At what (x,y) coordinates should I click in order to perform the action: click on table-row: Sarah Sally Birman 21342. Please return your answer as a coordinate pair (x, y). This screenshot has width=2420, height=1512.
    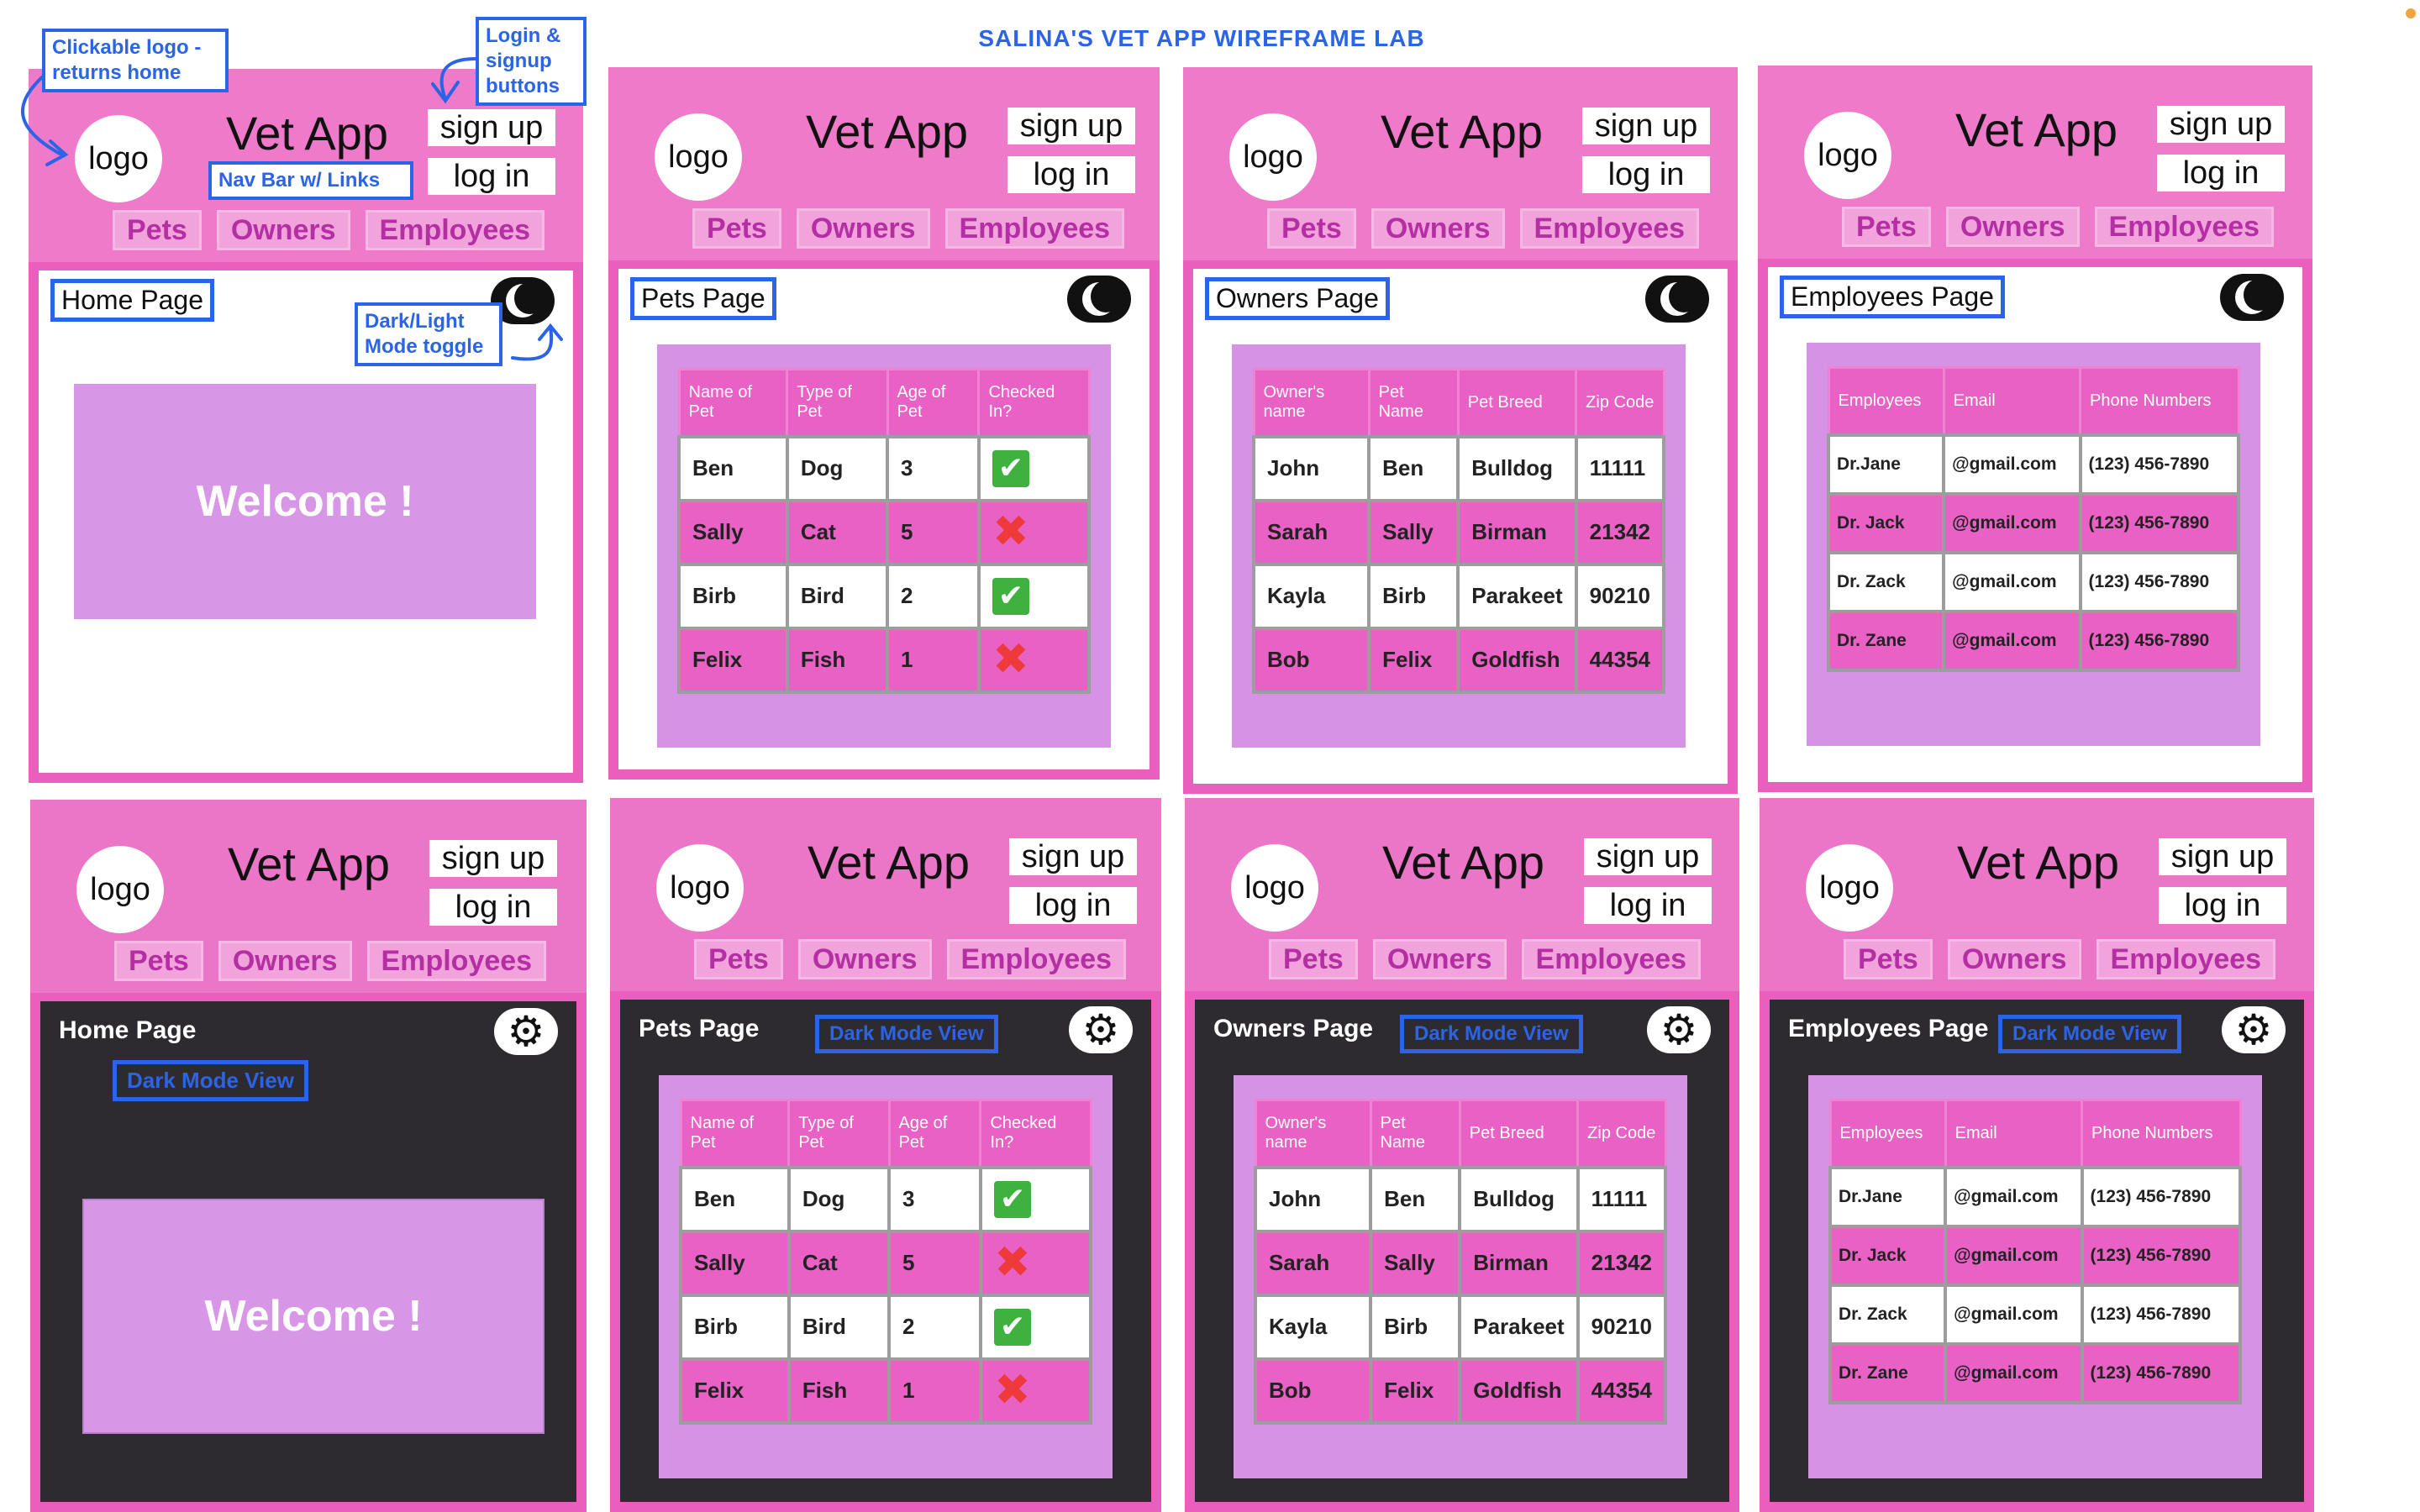
    Looking at the image, I should click on (1460, 1263).